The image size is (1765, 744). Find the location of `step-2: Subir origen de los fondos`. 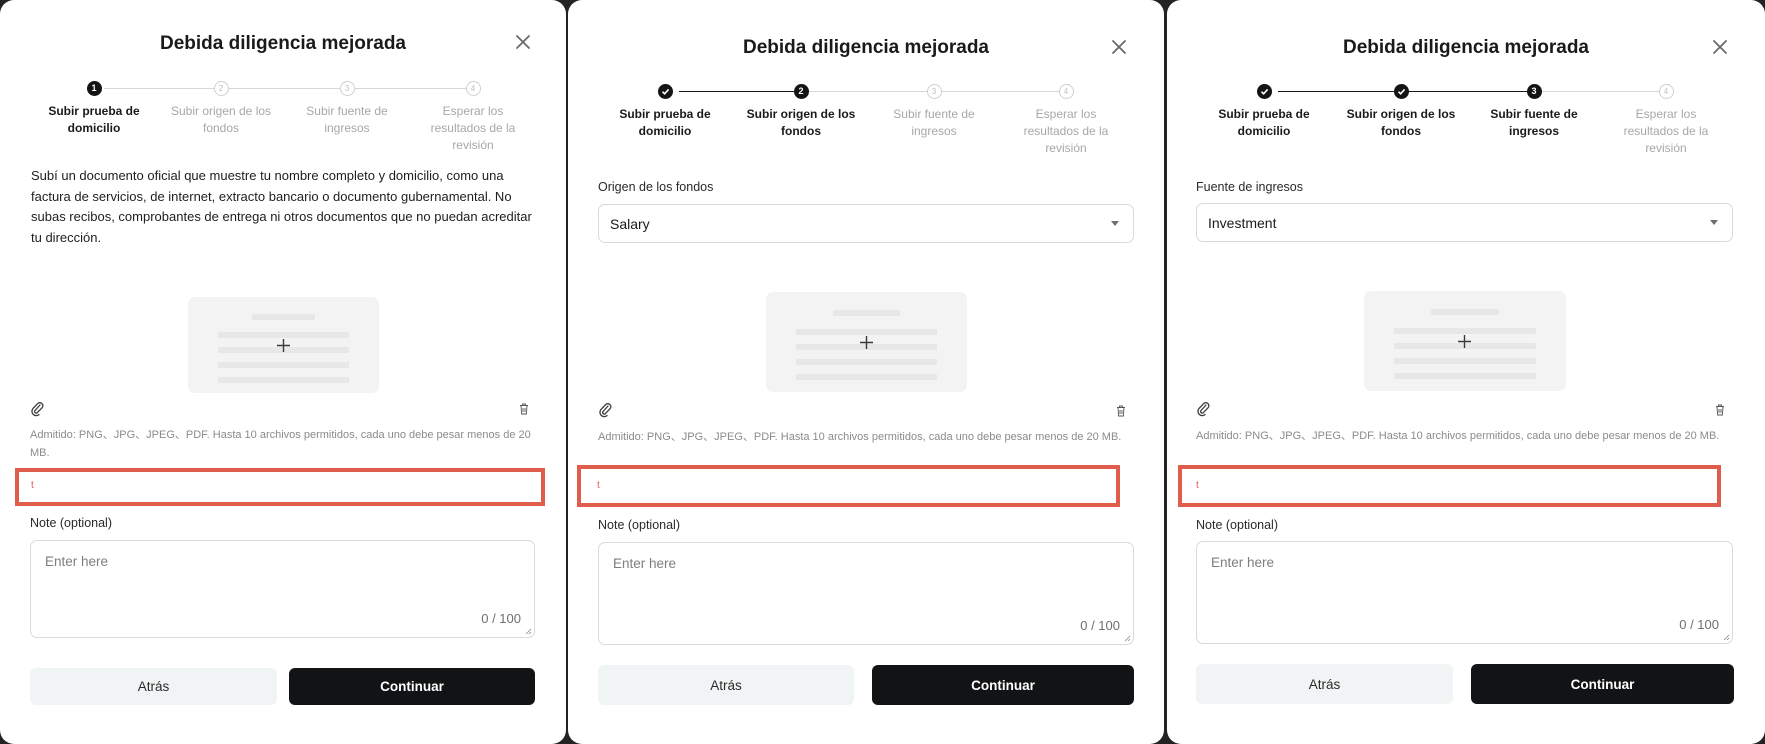

step-2: Subir origen de los fondos is located at coordinates (1401, 110).